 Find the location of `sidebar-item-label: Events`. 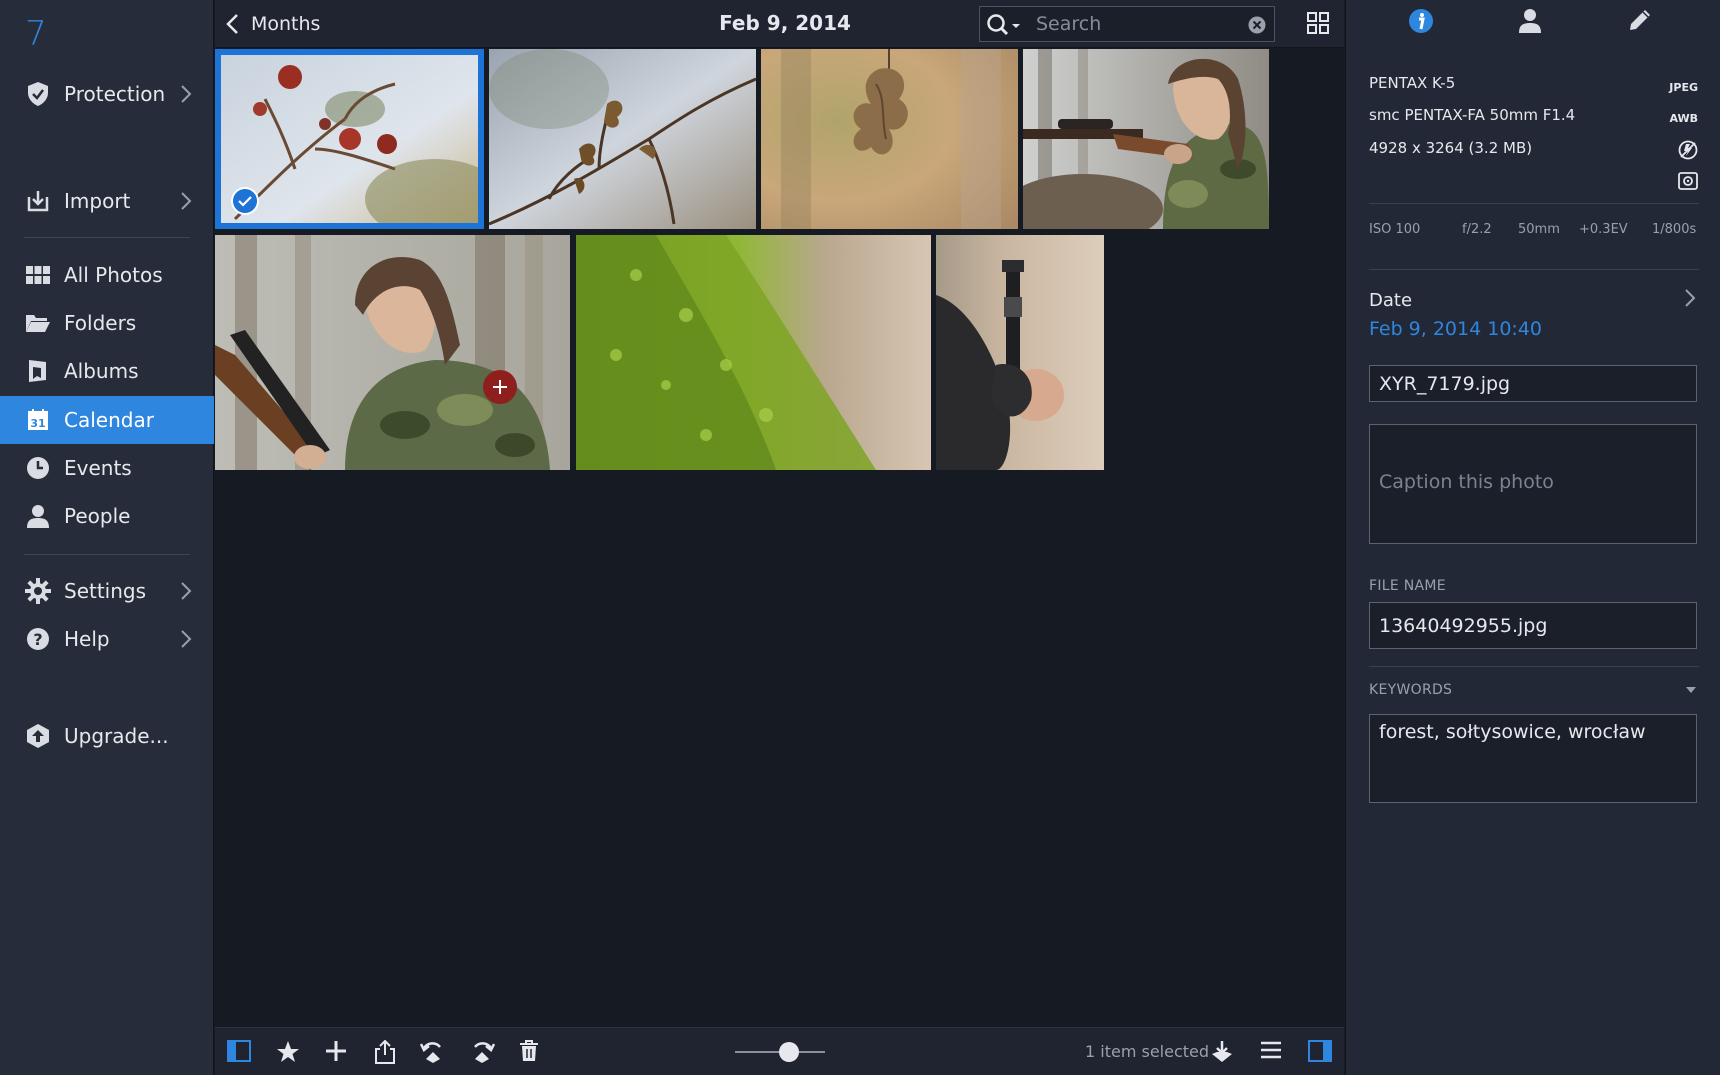

sidebar-item-label: Events is located at coordinates (98, 468).